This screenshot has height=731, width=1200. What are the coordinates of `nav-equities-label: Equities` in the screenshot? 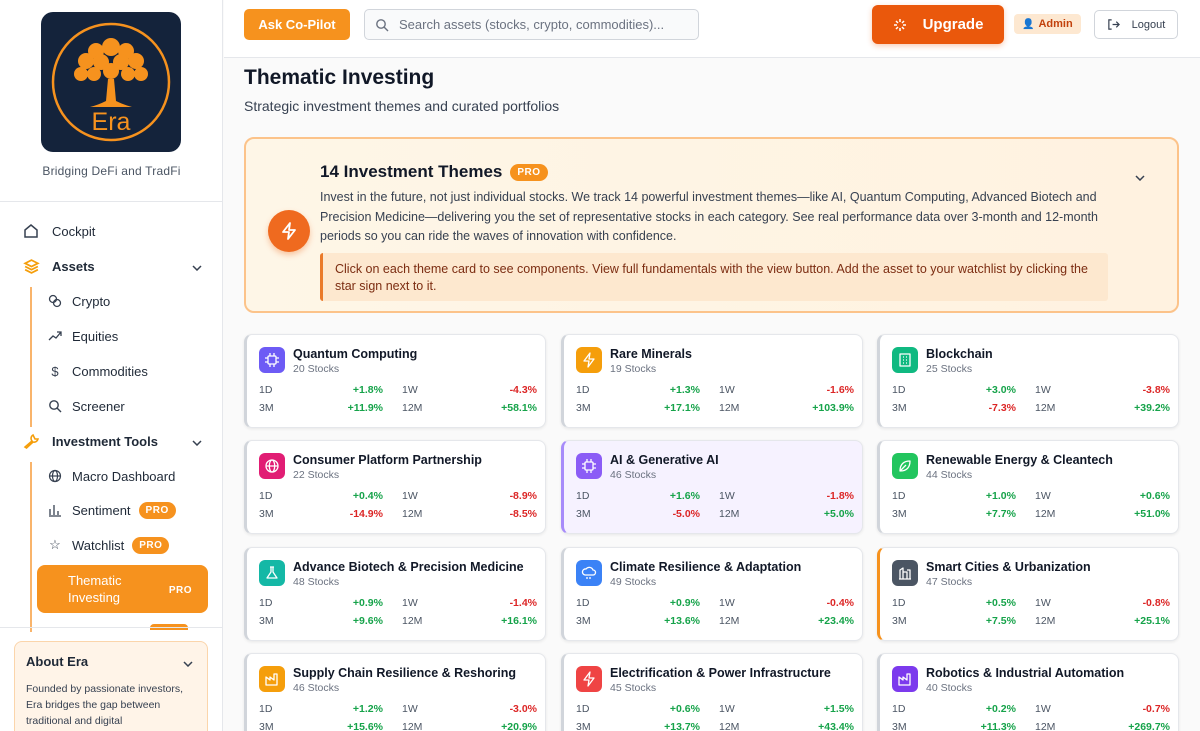 It's located at (95, 336).